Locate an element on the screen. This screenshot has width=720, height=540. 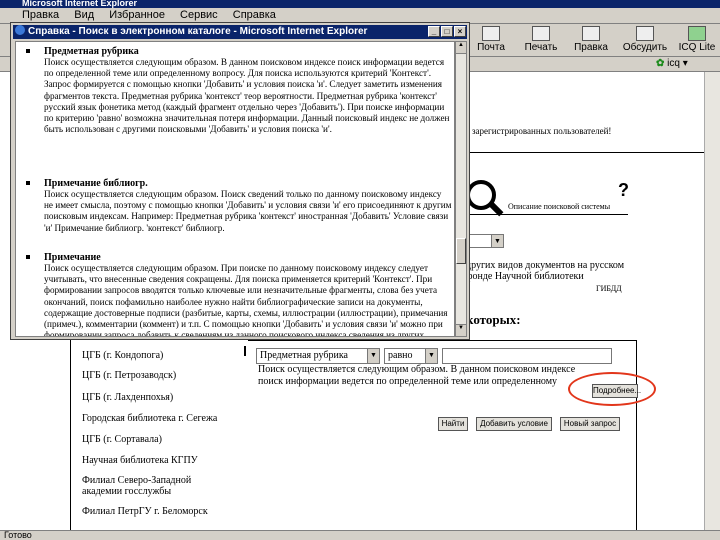
menu-item-view: Вид is located at coordinates (84, 14).